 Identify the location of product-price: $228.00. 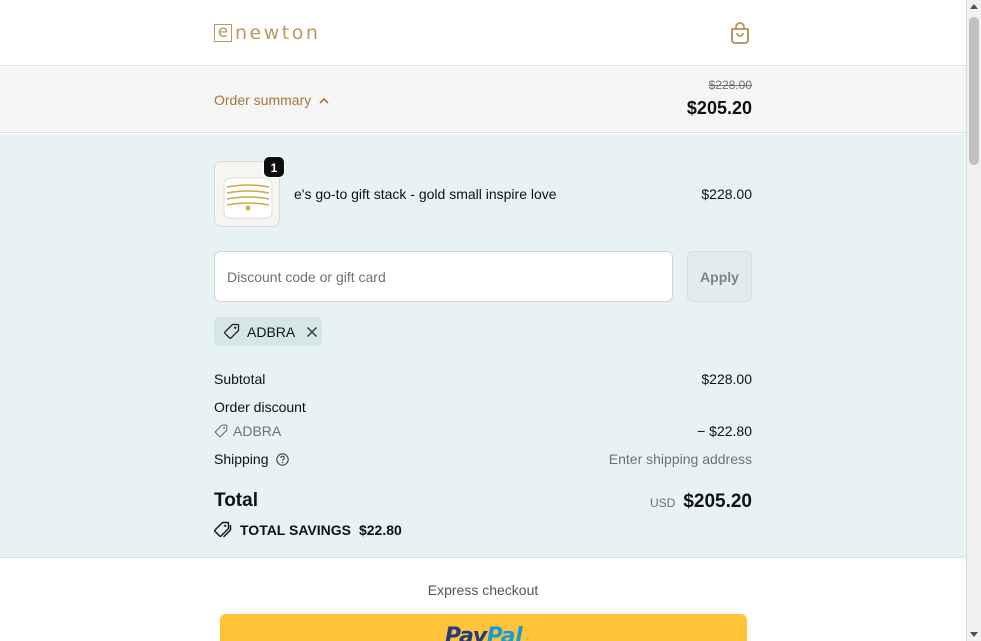
(726, 194).